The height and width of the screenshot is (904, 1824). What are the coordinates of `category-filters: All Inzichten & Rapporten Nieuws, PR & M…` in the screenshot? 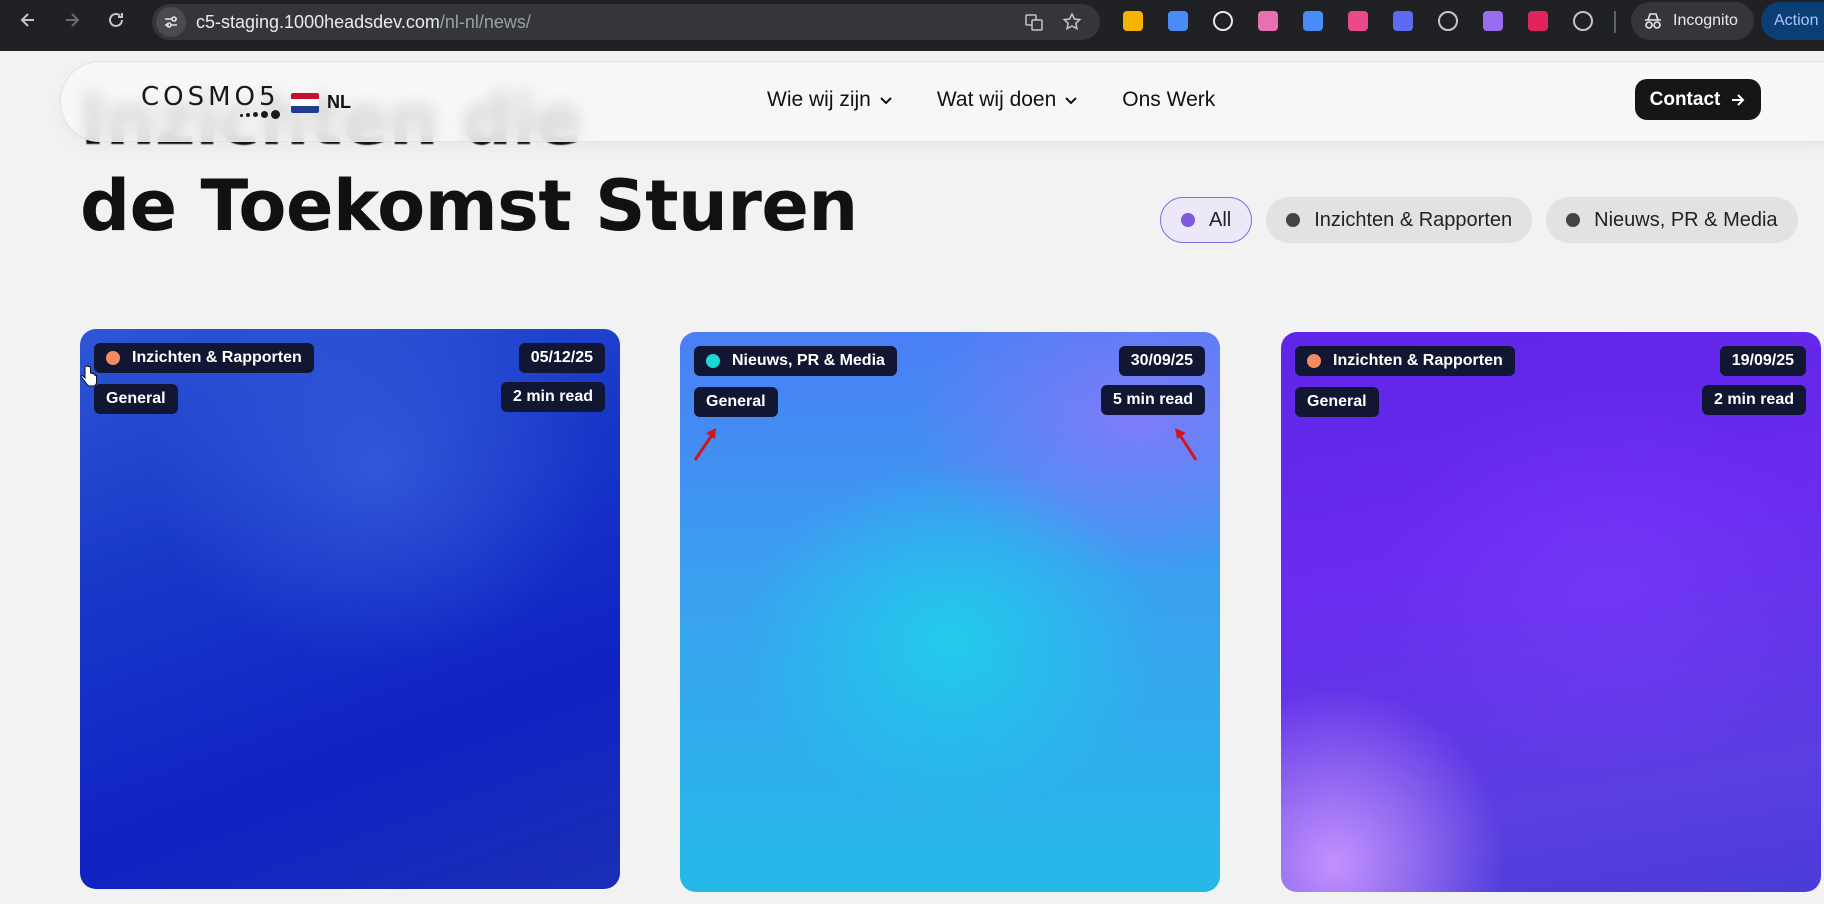 It's located at (1479, 220).